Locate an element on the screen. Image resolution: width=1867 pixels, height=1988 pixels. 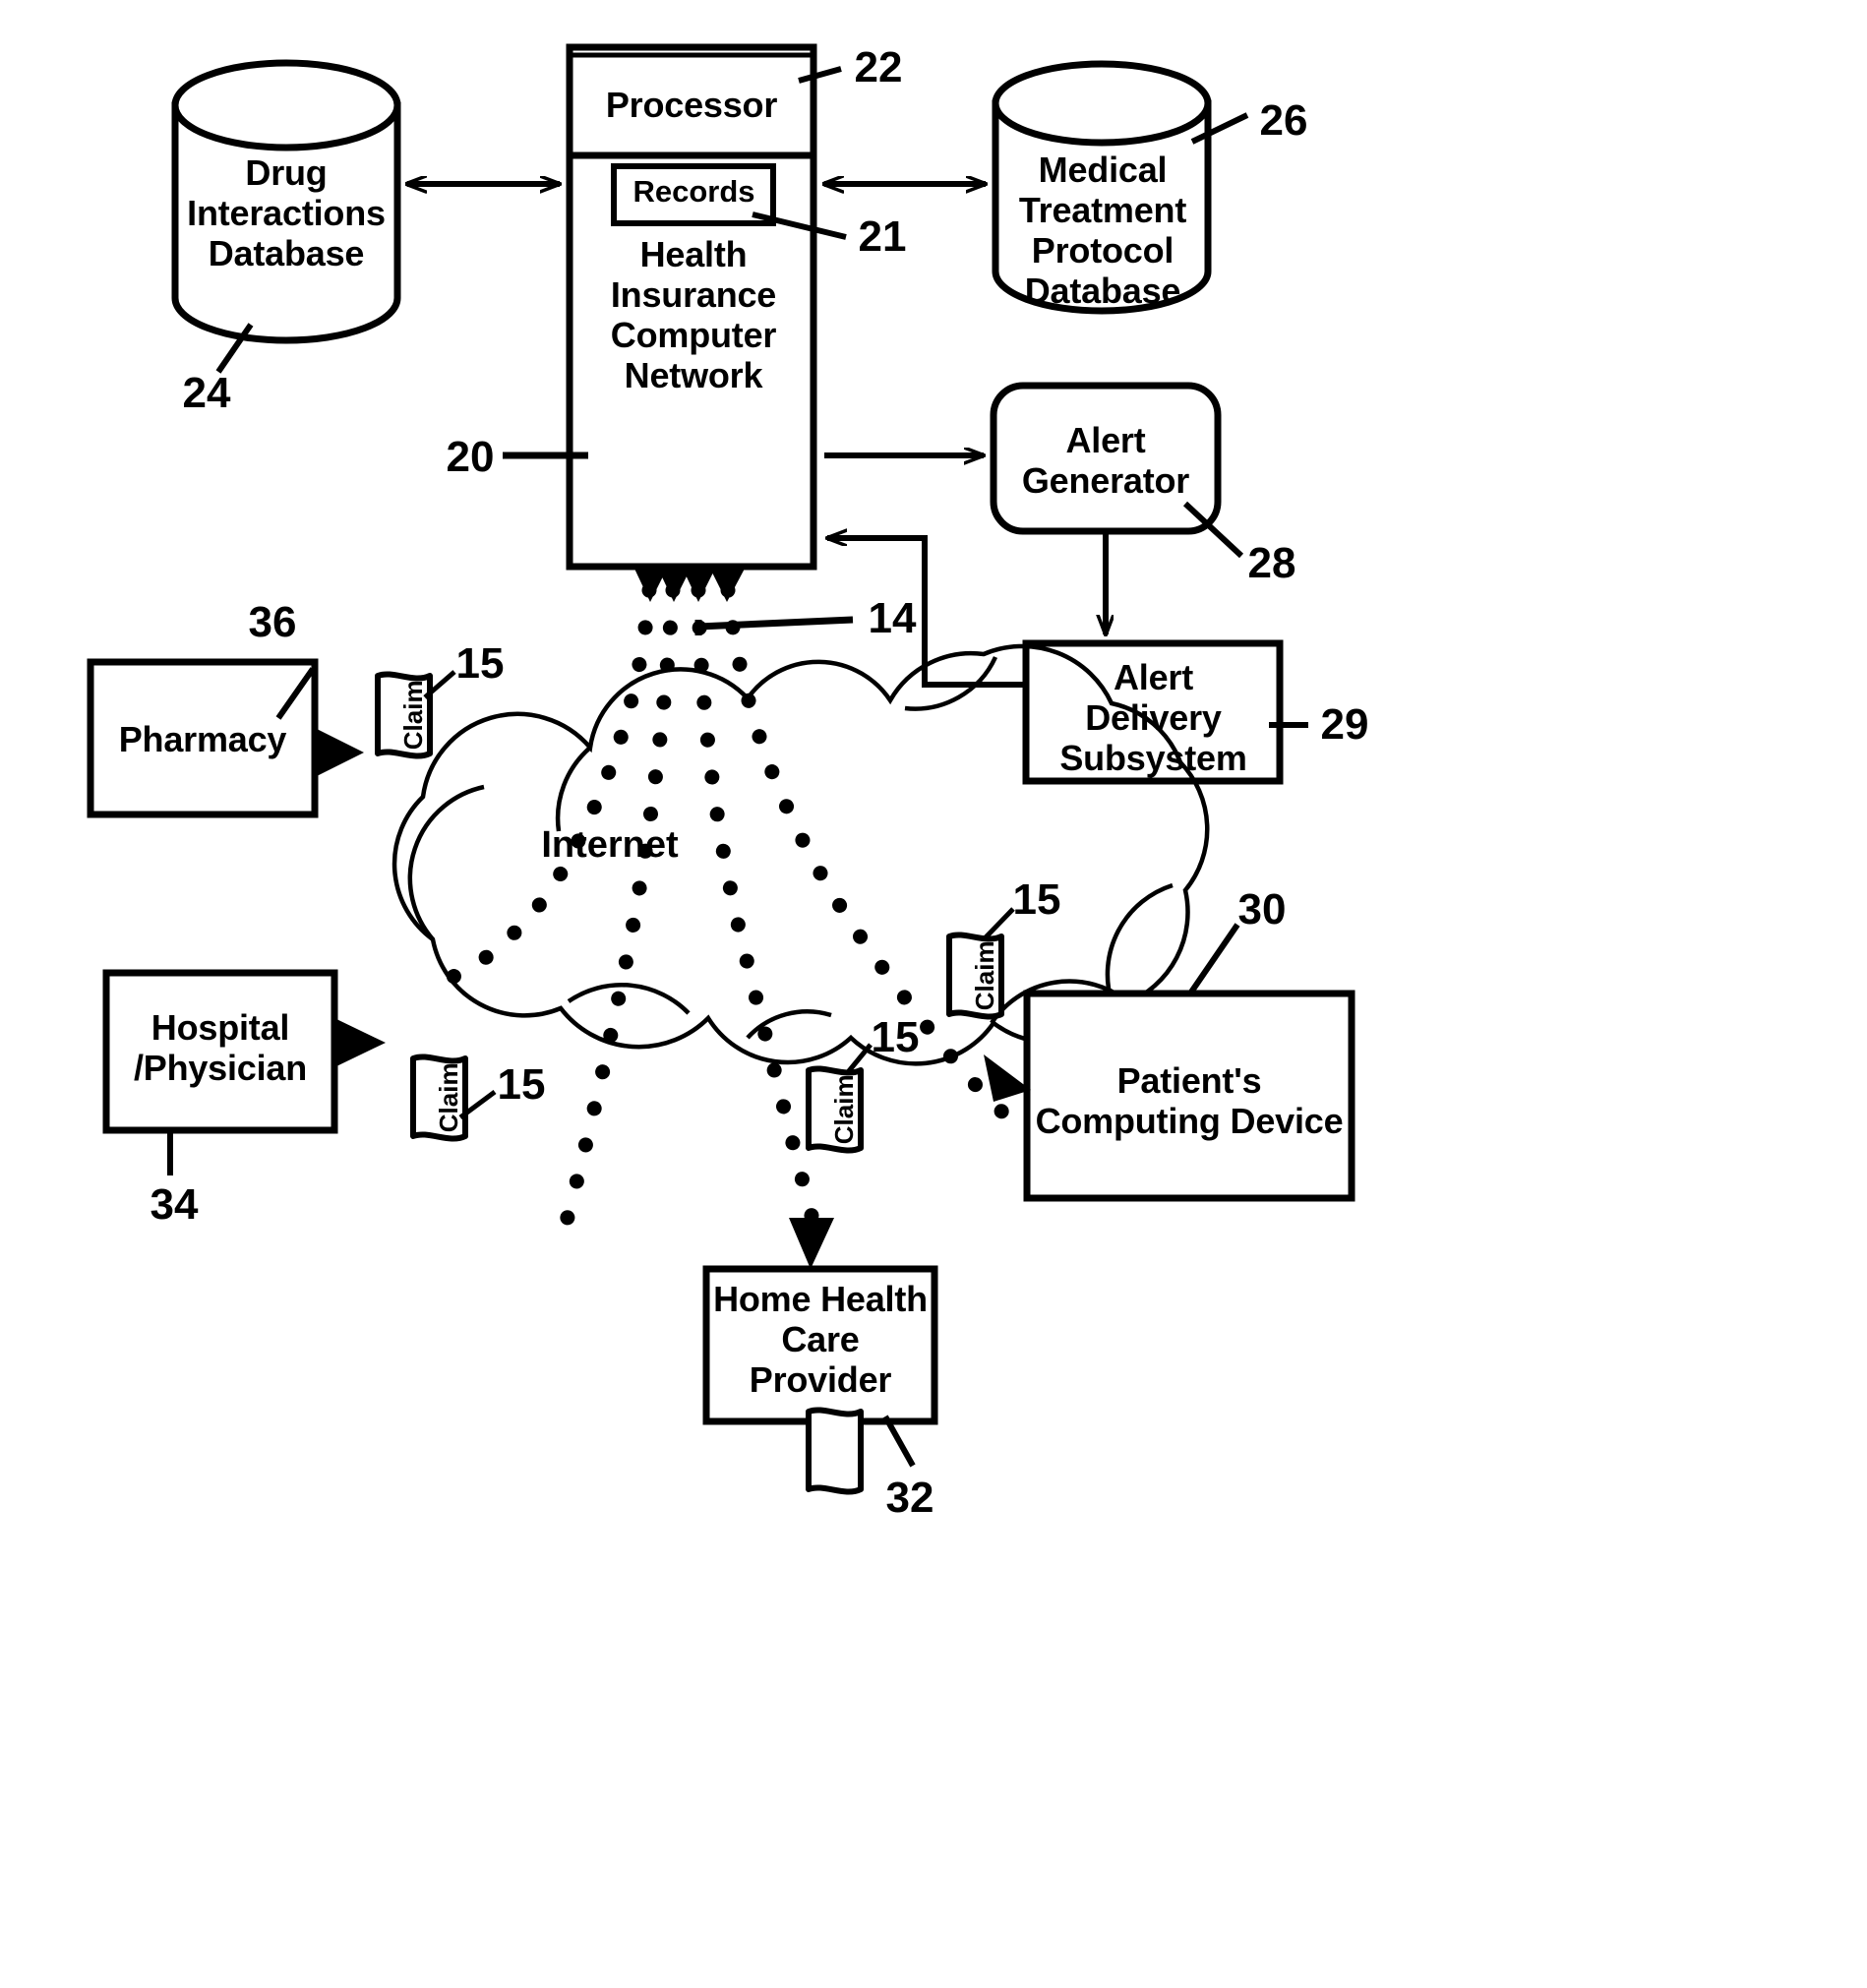
ref-numeral-29: 29 is located at coordinates (1344, 725).